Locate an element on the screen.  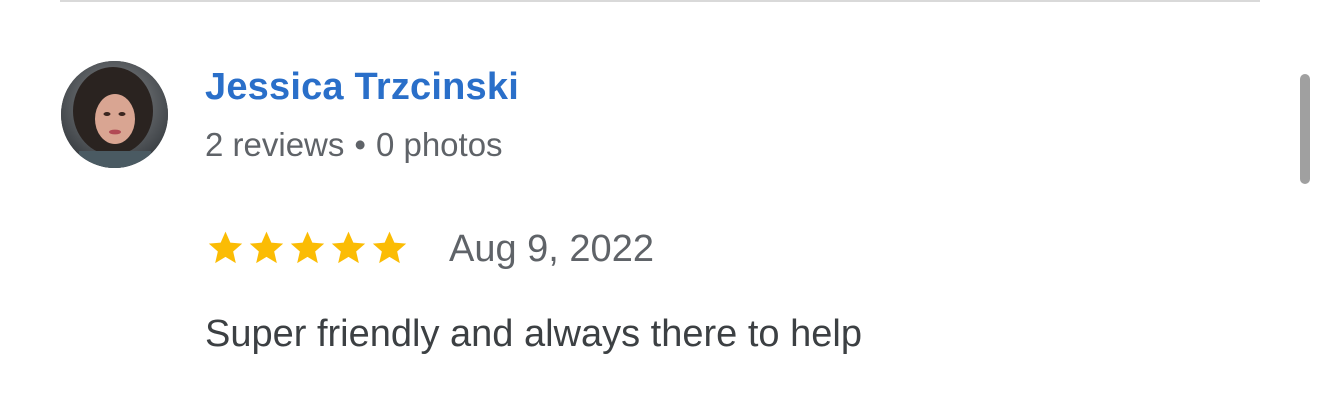
reviewer-avatar is located at coordinates (114, 114).